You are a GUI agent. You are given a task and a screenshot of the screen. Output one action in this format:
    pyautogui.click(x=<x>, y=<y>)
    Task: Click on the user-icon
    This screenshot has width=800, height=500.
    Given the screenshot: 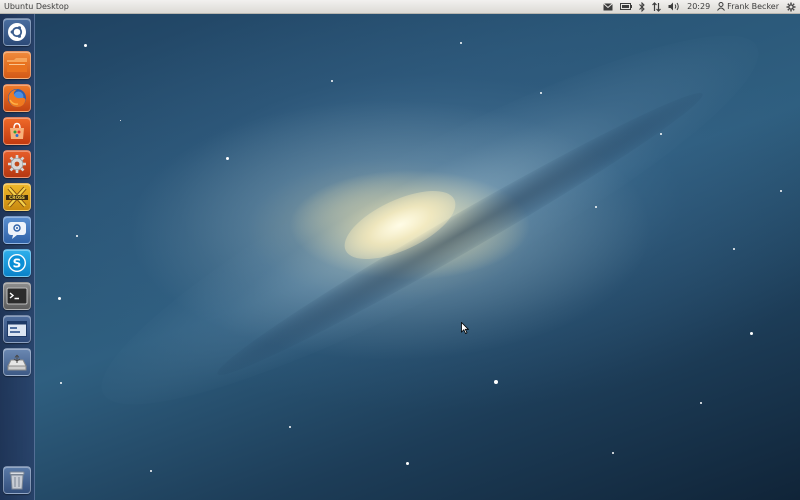 What is the action you would take?
    pyautogui.click(x=721, y=6)
    